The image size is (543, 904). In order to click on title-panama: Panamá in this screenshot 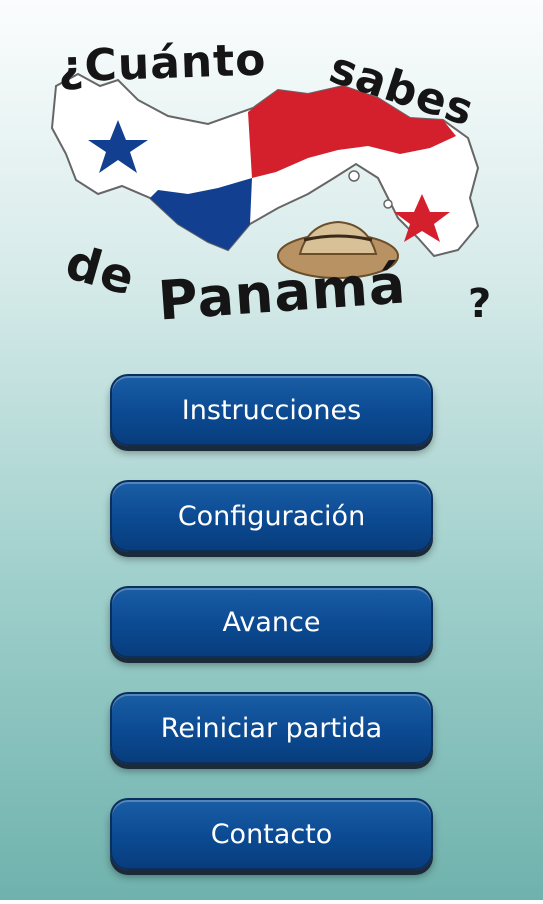, I will do `click(282, 292)`.